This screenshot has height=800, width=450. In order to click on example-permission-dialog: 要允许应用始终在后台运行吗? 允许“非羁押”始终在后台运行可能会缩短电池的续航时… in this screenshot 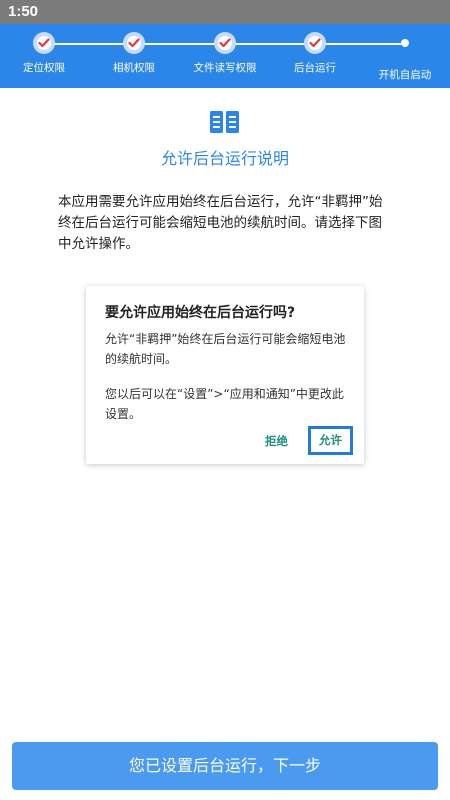, I will do `click(225, 375)`.